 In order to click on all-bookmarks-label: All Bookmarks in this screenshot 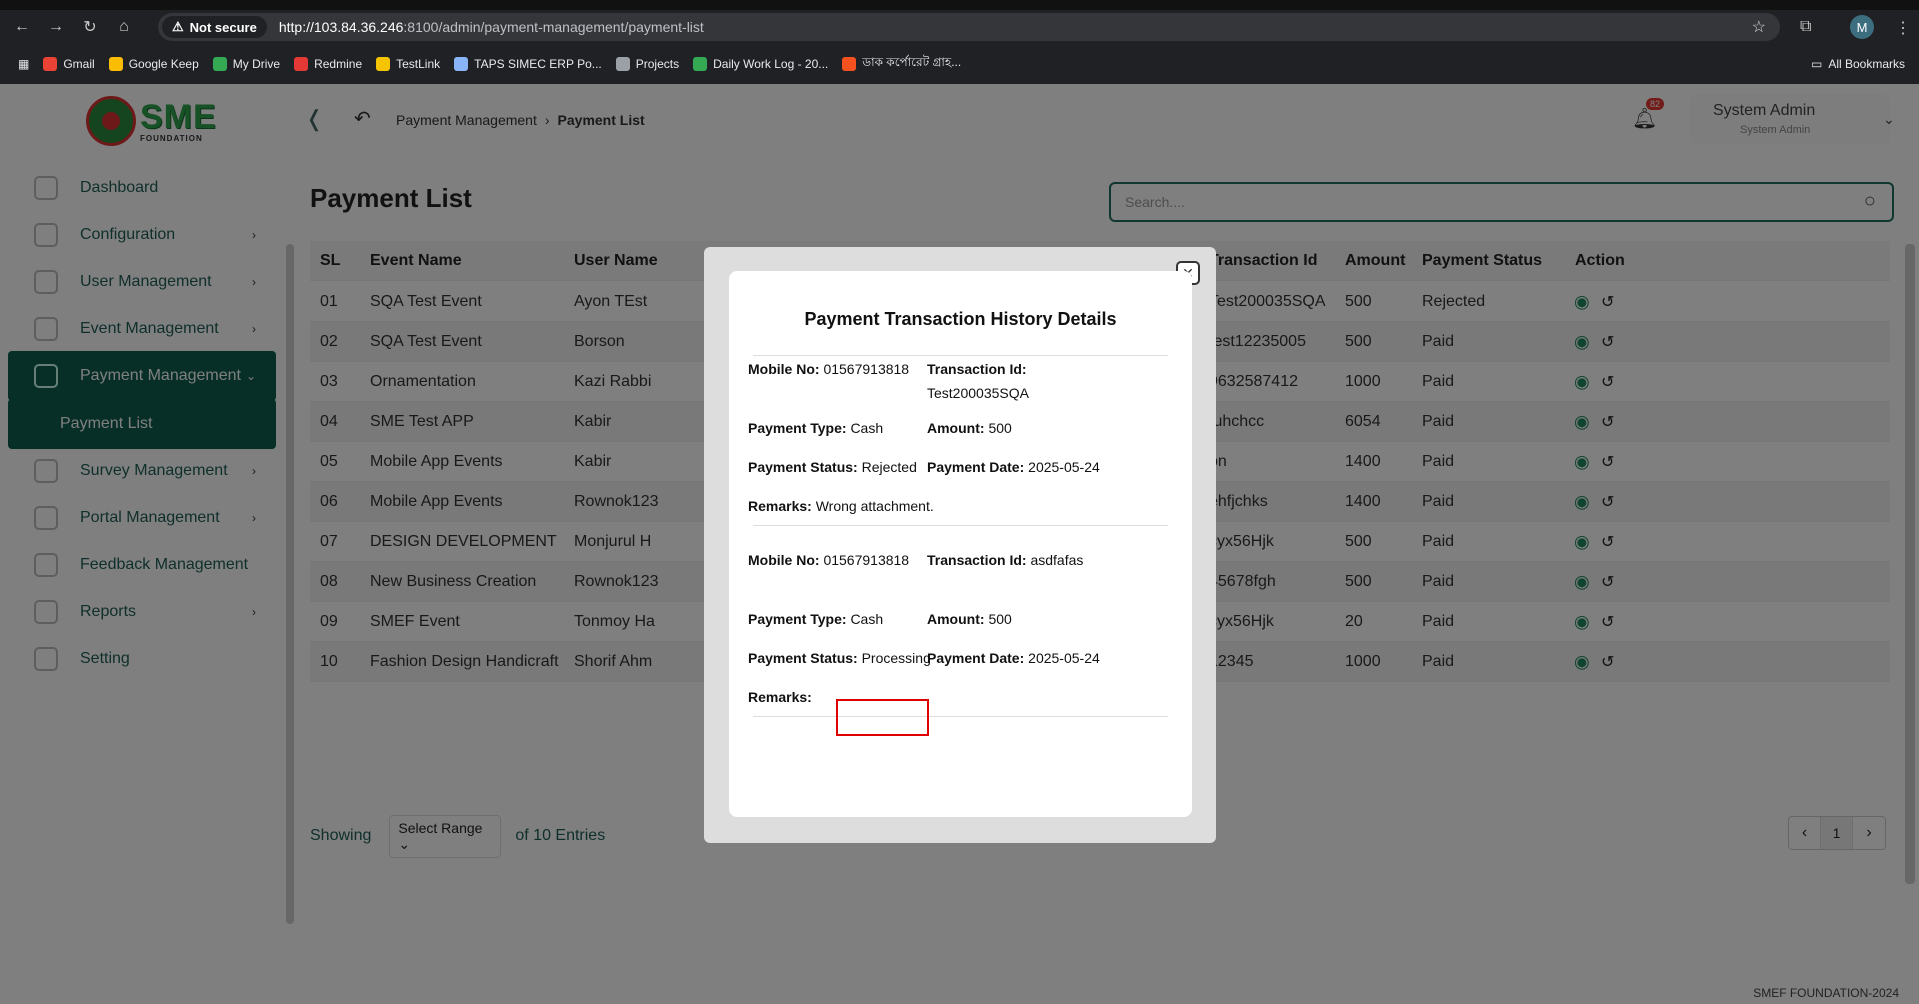, I will do `click(1866, 64)`.